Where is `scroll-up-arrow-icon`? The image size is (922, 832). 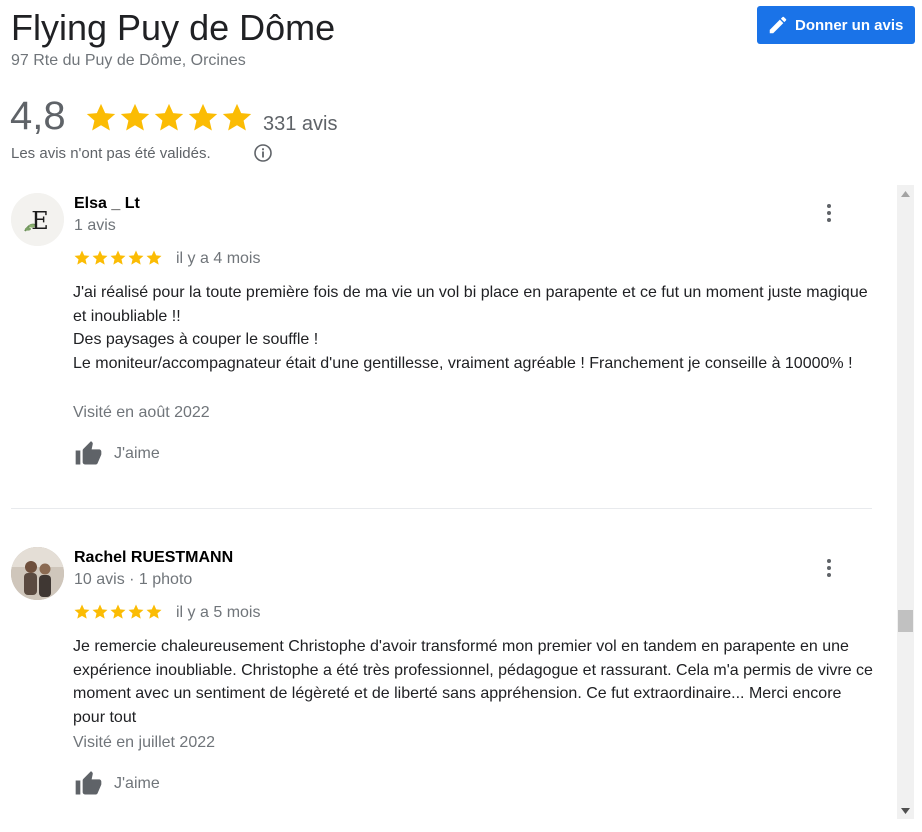
scroll-up-arrow-icon is located at coordinates (905, 193).